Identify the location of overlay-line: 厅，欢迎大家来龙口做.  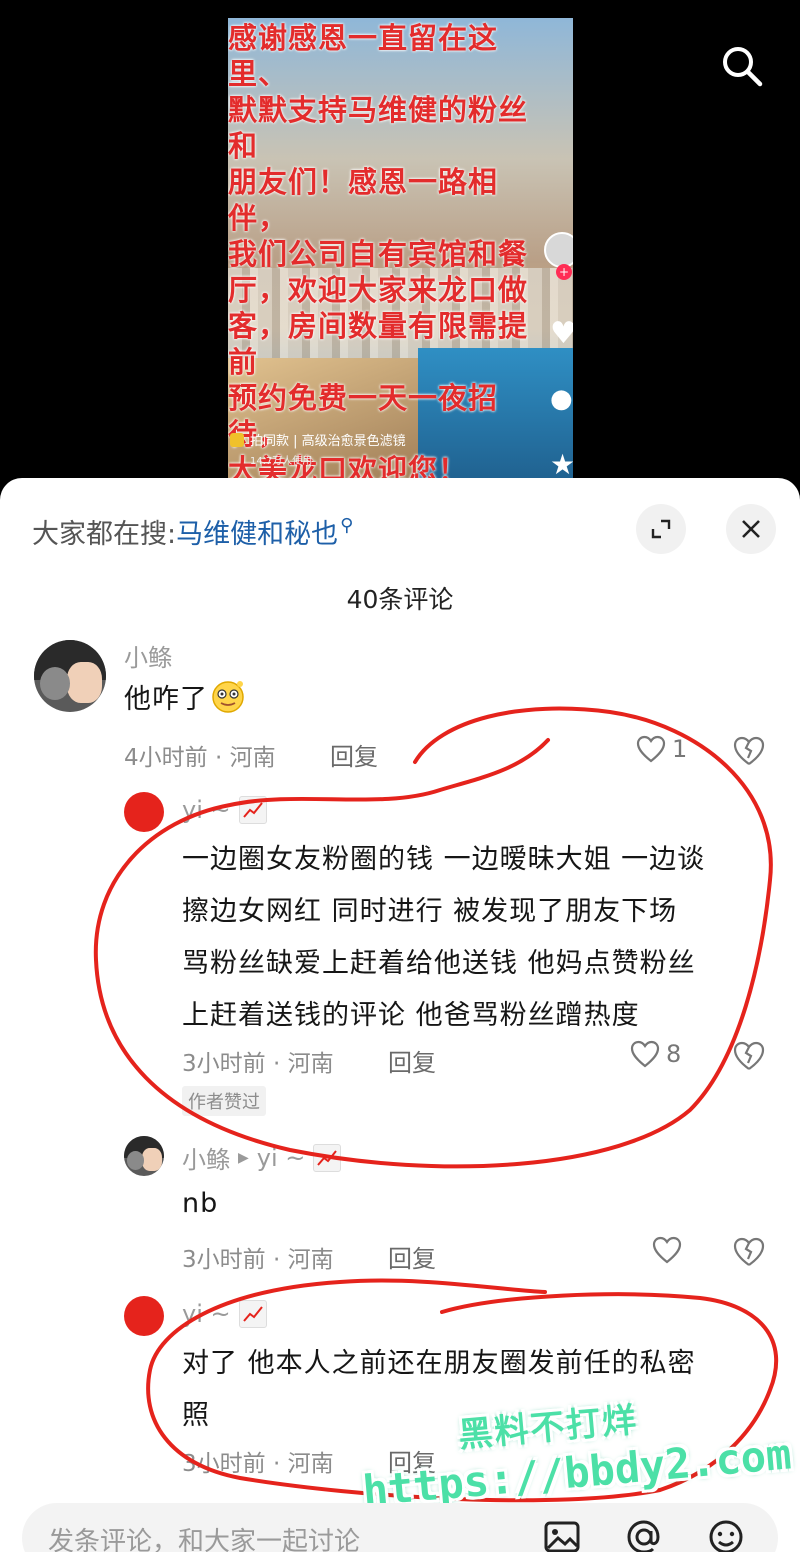
(378, 290).